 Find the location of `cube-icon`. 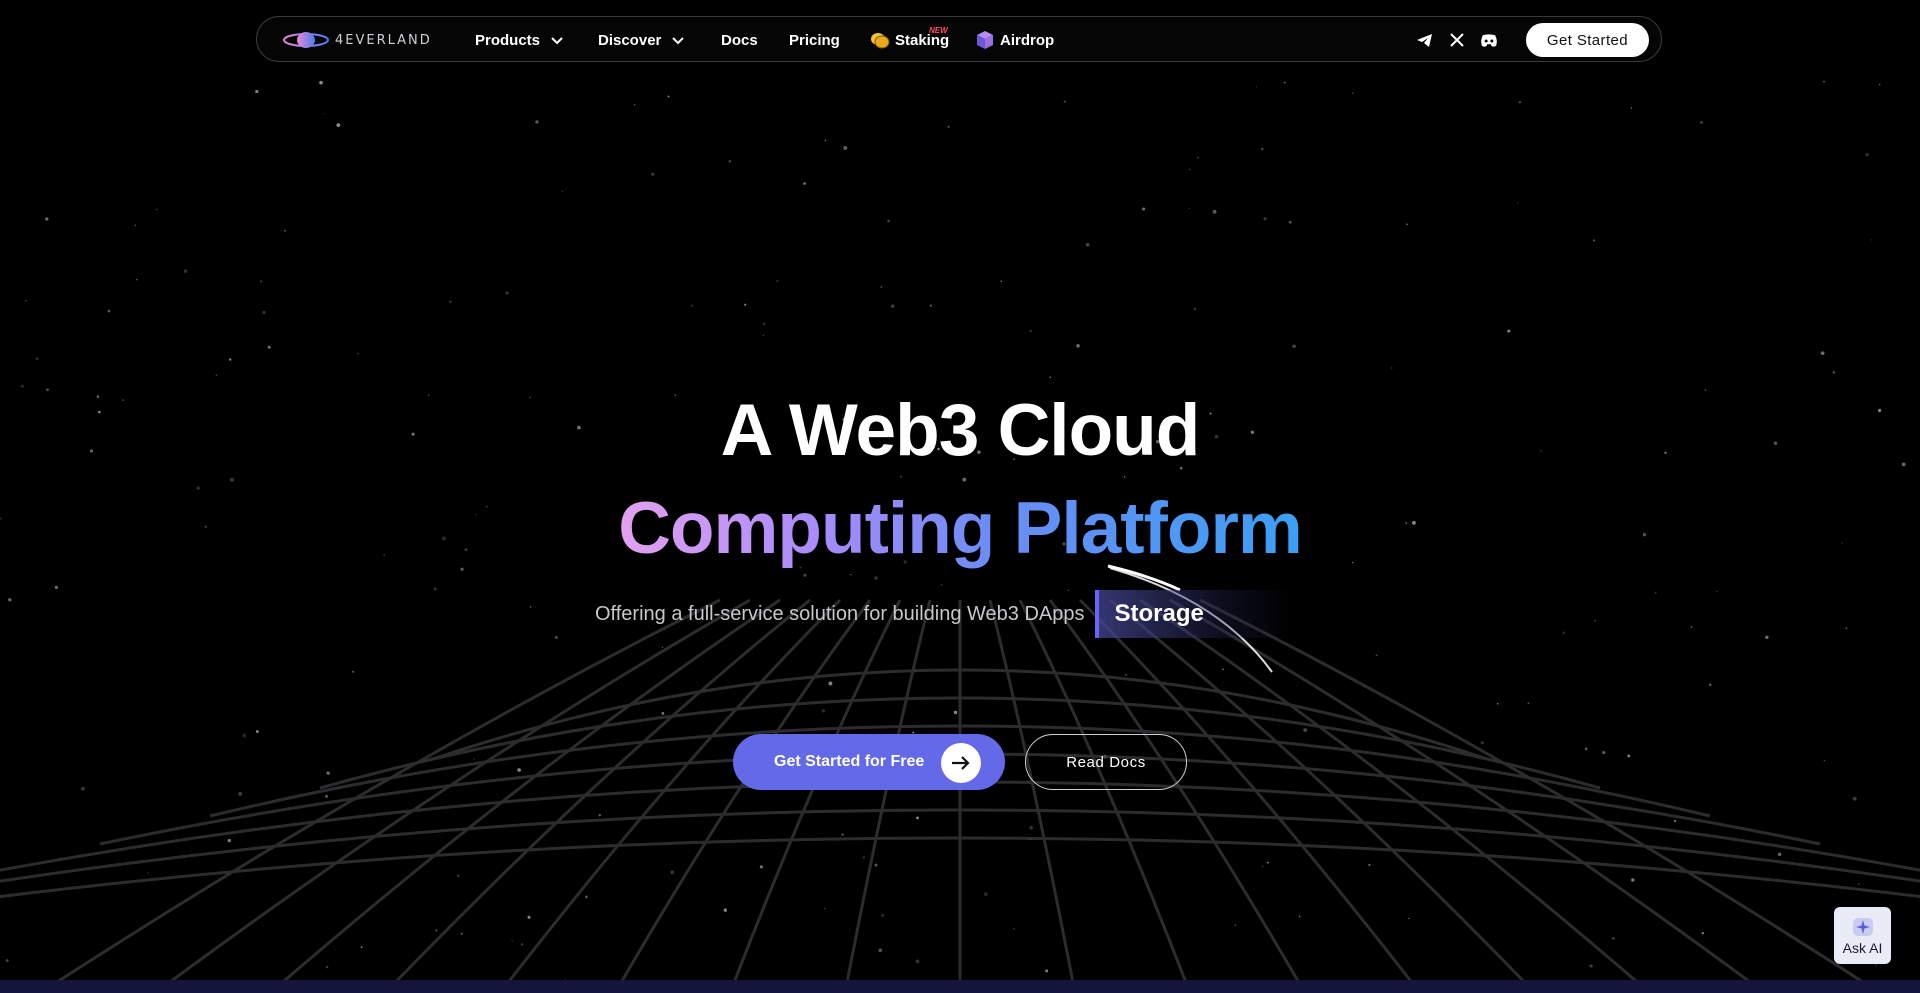

cube-icon is located at coordinates (985, 40).